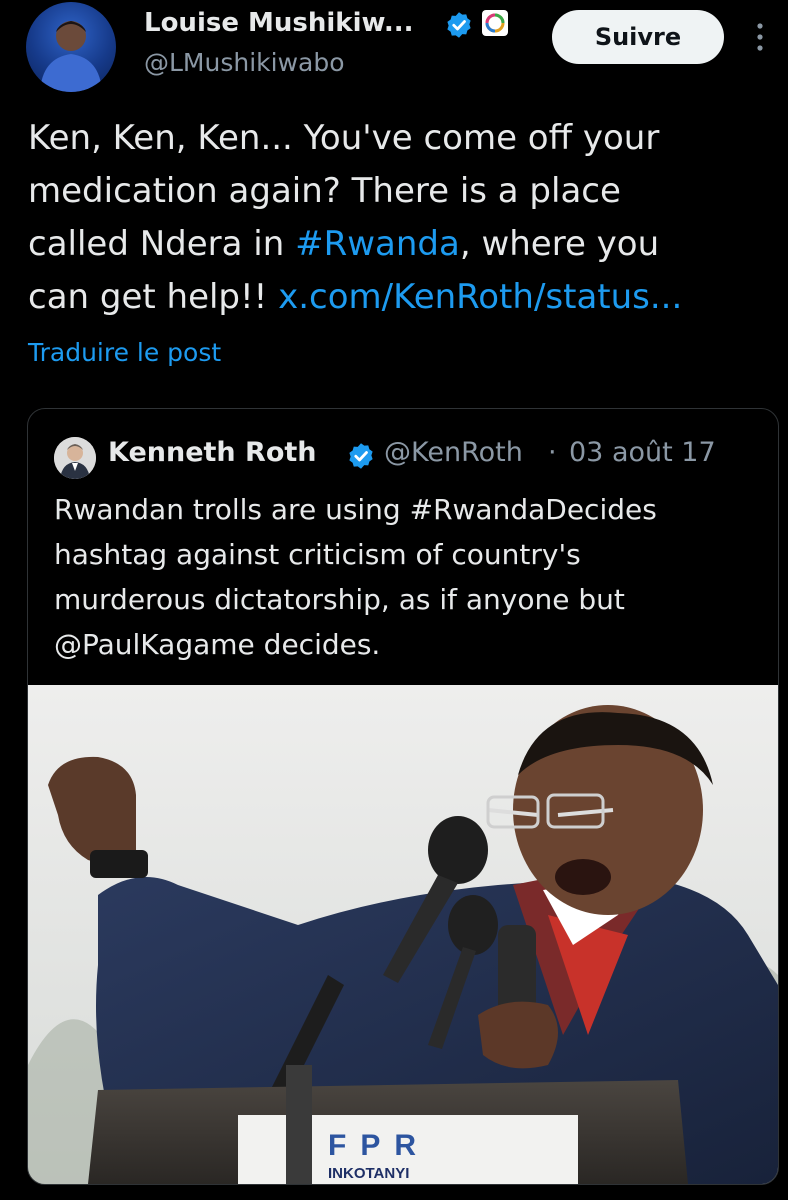 The width and height of the screenshot is (788, 1200). I want to click on quote-date: 03 août 17, so click(642, 452).